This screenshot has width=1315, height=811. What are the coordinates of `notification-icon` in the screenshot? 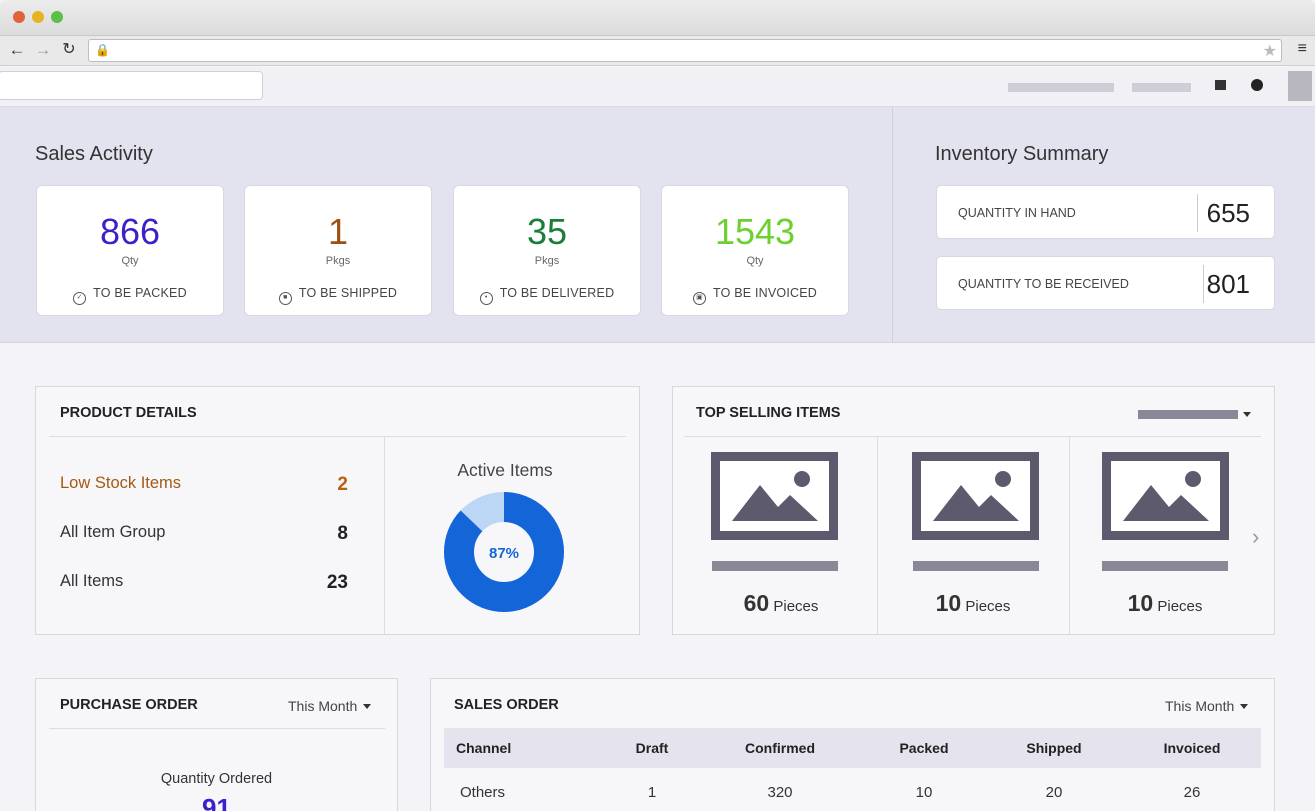 It's located at (1220, 85).